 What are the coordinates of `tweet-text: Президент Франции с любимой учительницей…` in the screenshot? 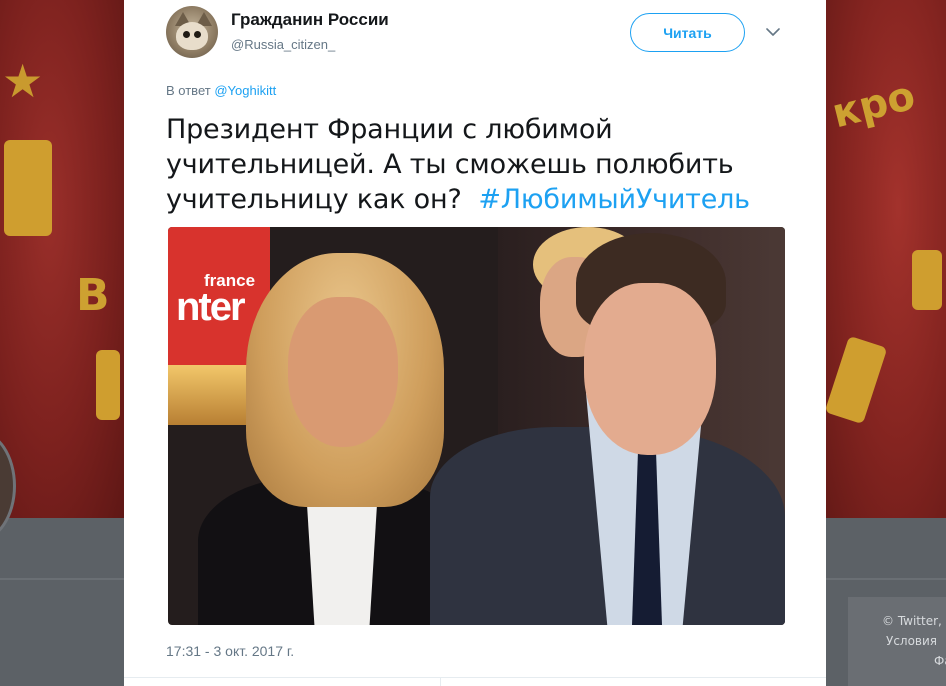 It's located at (486, 164).